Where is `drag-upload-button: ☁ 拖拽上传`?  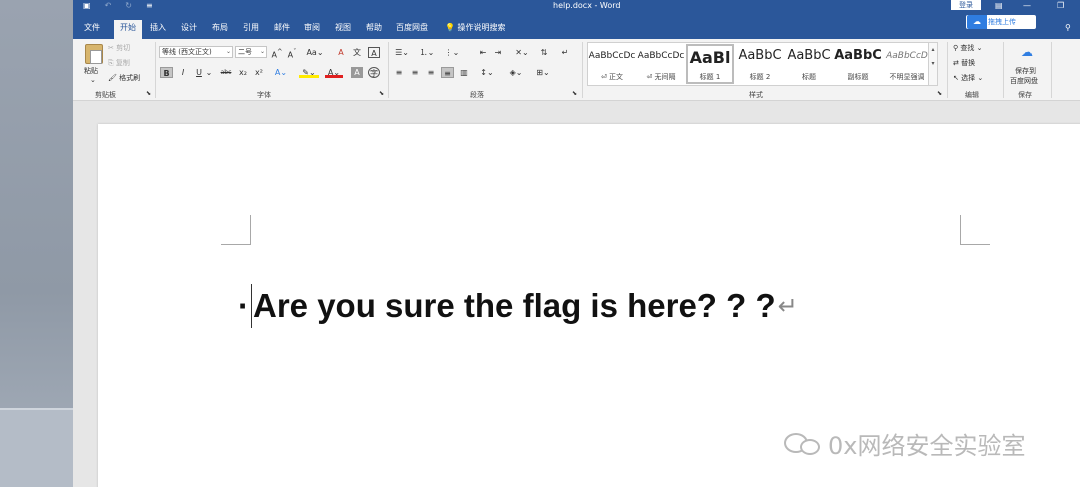 drag-upload-button: ☁ 拖拽上传 is located at coordinates (1001, 22).